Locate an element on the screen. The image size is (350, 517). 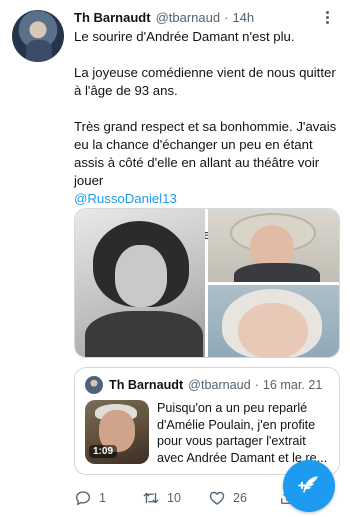
compose-tweet-button is located at coordinates (309, 486).